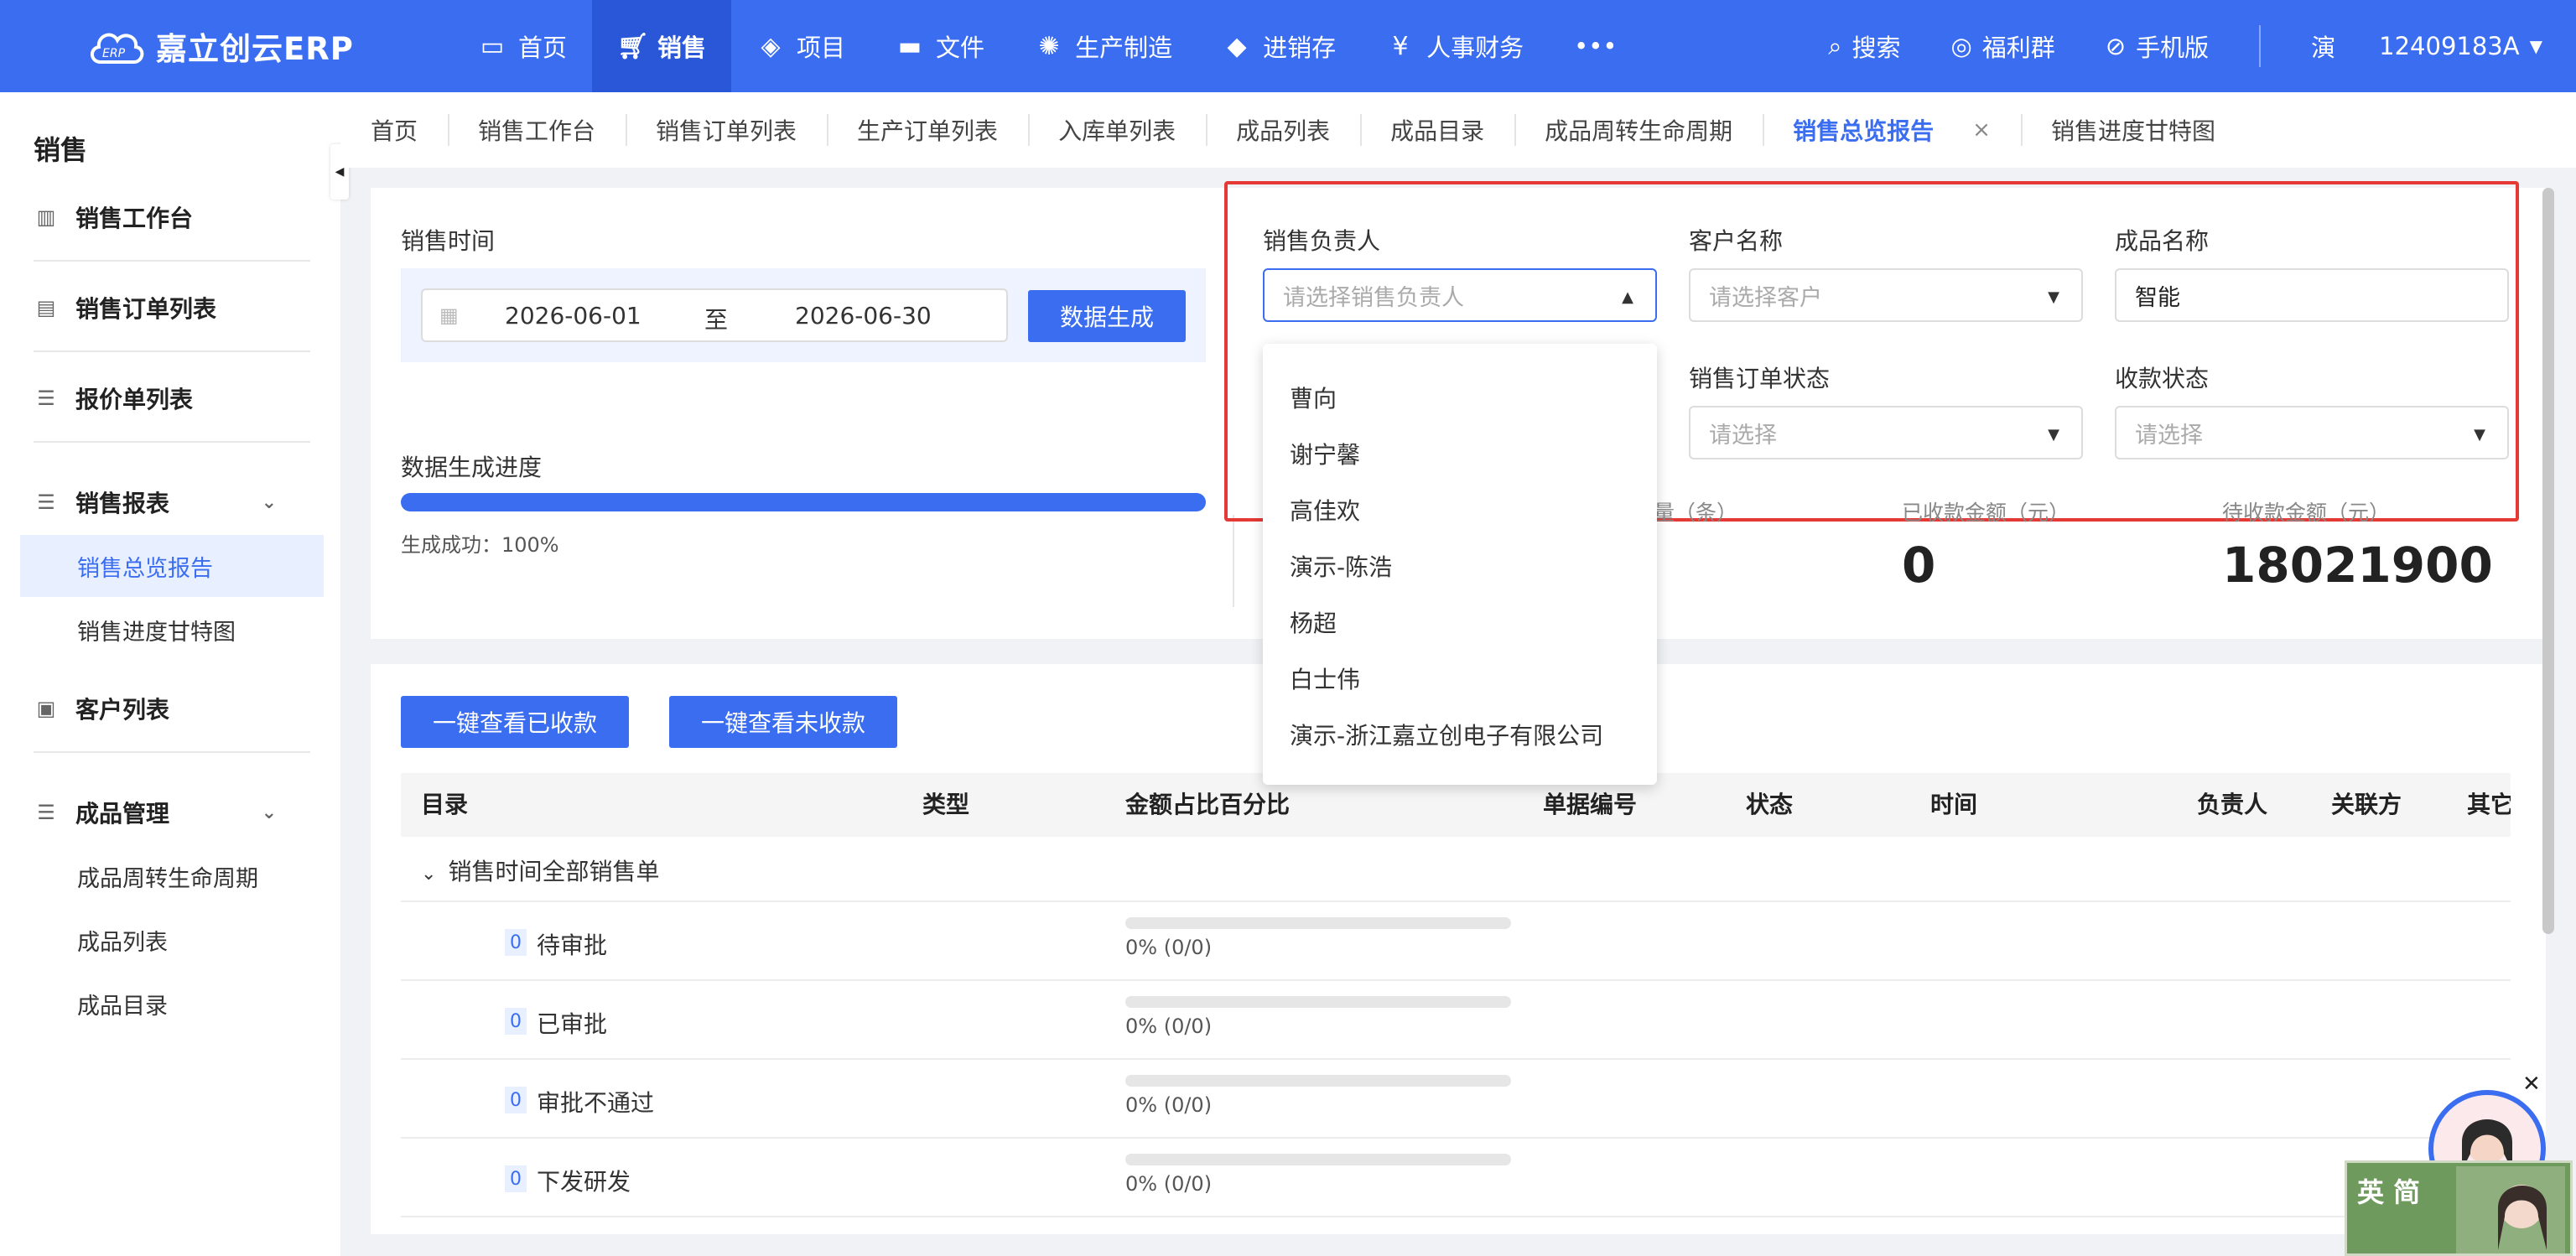 This screenshot has width=2576, height=1256. I want to click on date-end: 2026-06-30, so click(863, 316).